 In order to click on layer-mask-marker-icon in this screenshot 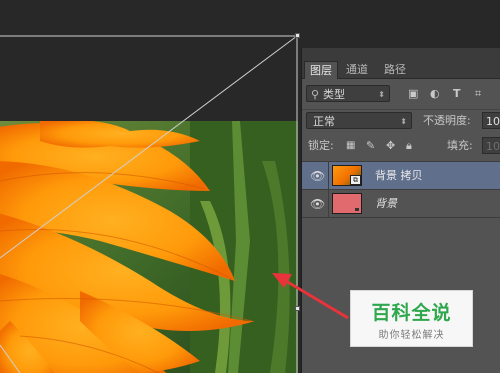, I will do `click(357, 209)`.